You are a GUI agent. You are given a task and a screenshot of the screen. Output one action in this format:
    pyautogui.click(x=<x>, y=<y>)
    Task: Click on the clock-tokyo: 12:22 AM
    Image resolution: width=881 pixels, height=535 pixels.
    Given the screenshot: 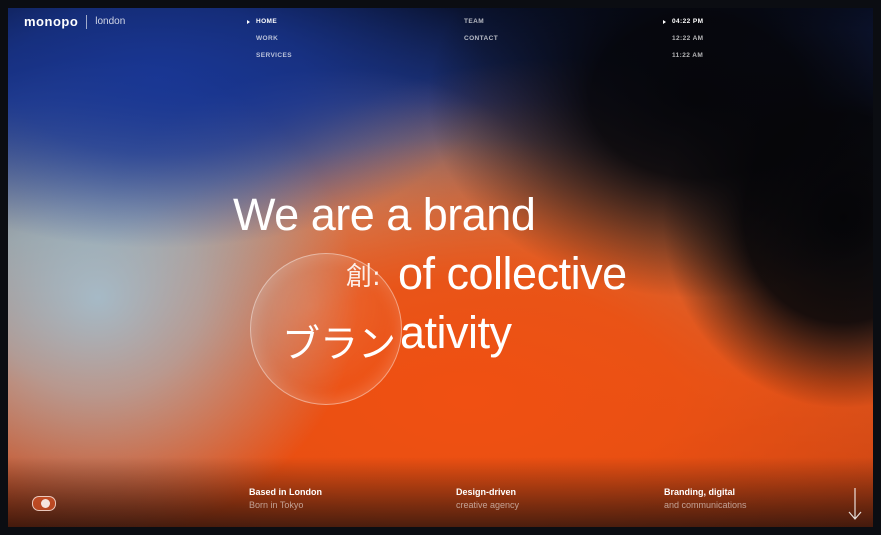 What is the action you would take?
    pyautogui.click(x=688, y=38)
    